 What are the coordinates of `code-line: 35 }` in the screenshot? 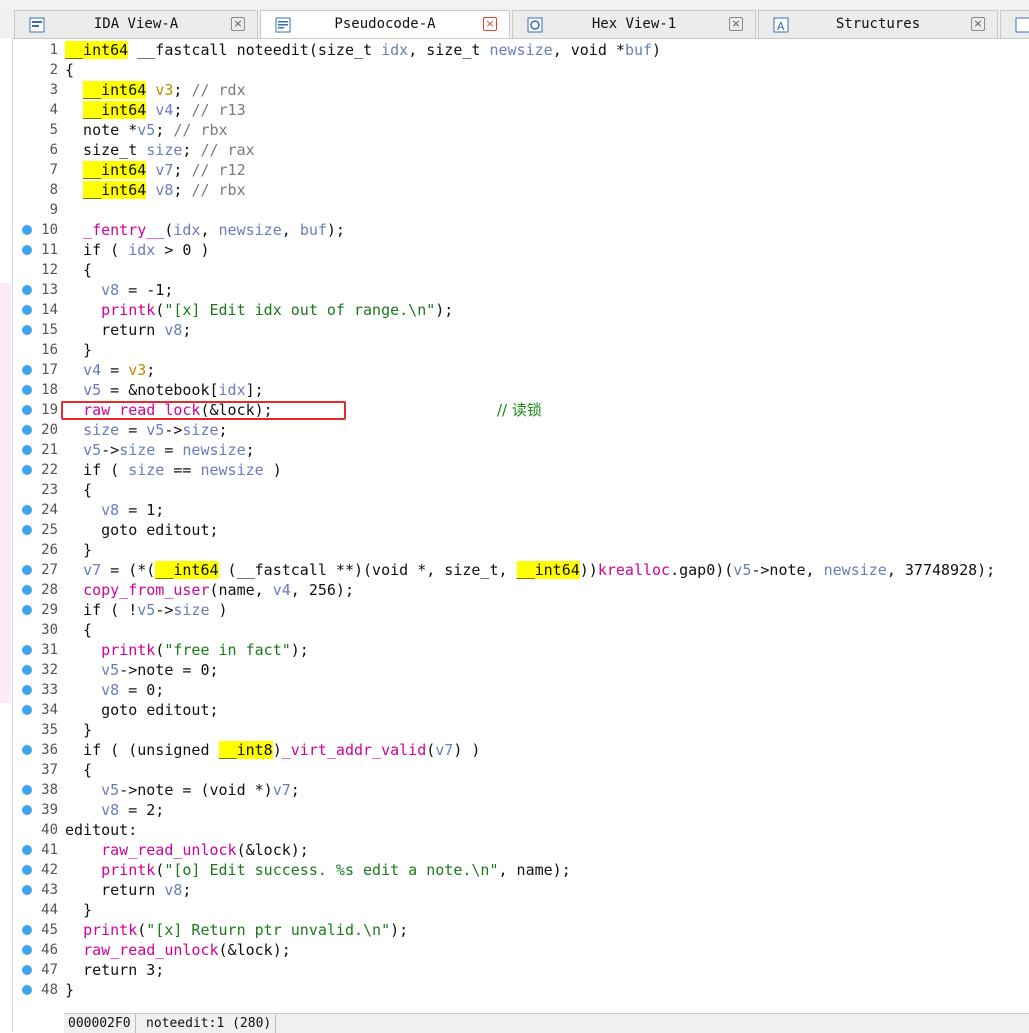 It's located at (514, 730).